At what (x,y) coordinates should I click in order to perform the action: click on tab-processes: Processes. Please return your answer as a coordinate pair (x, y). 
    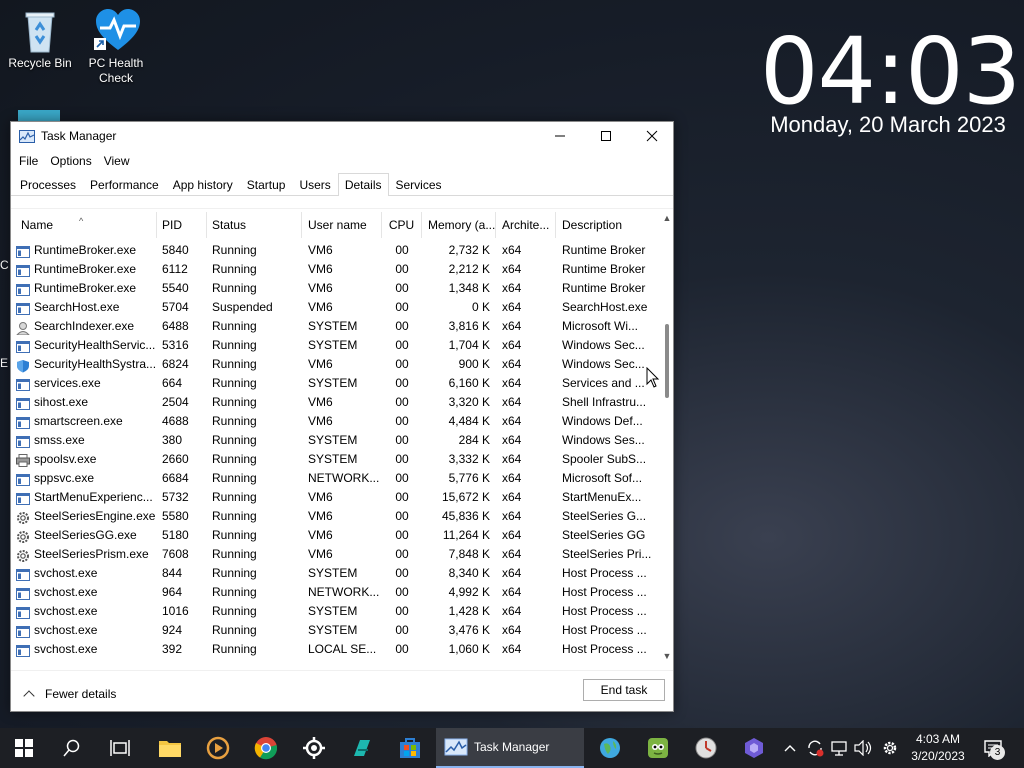
    Looking at the image, I should click on (48, 184).